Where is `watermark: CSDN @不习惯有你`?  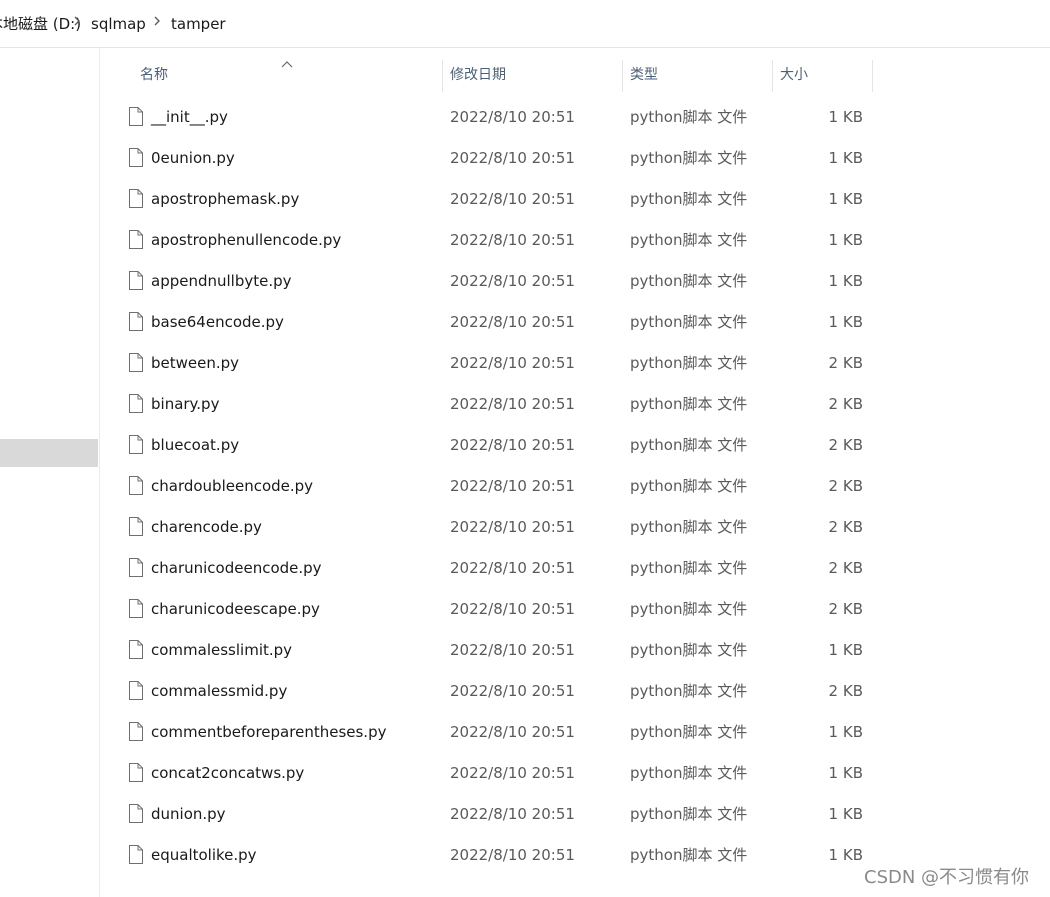 watermark: CSDN @不习惯有你 is located at coordinates (947, 877).